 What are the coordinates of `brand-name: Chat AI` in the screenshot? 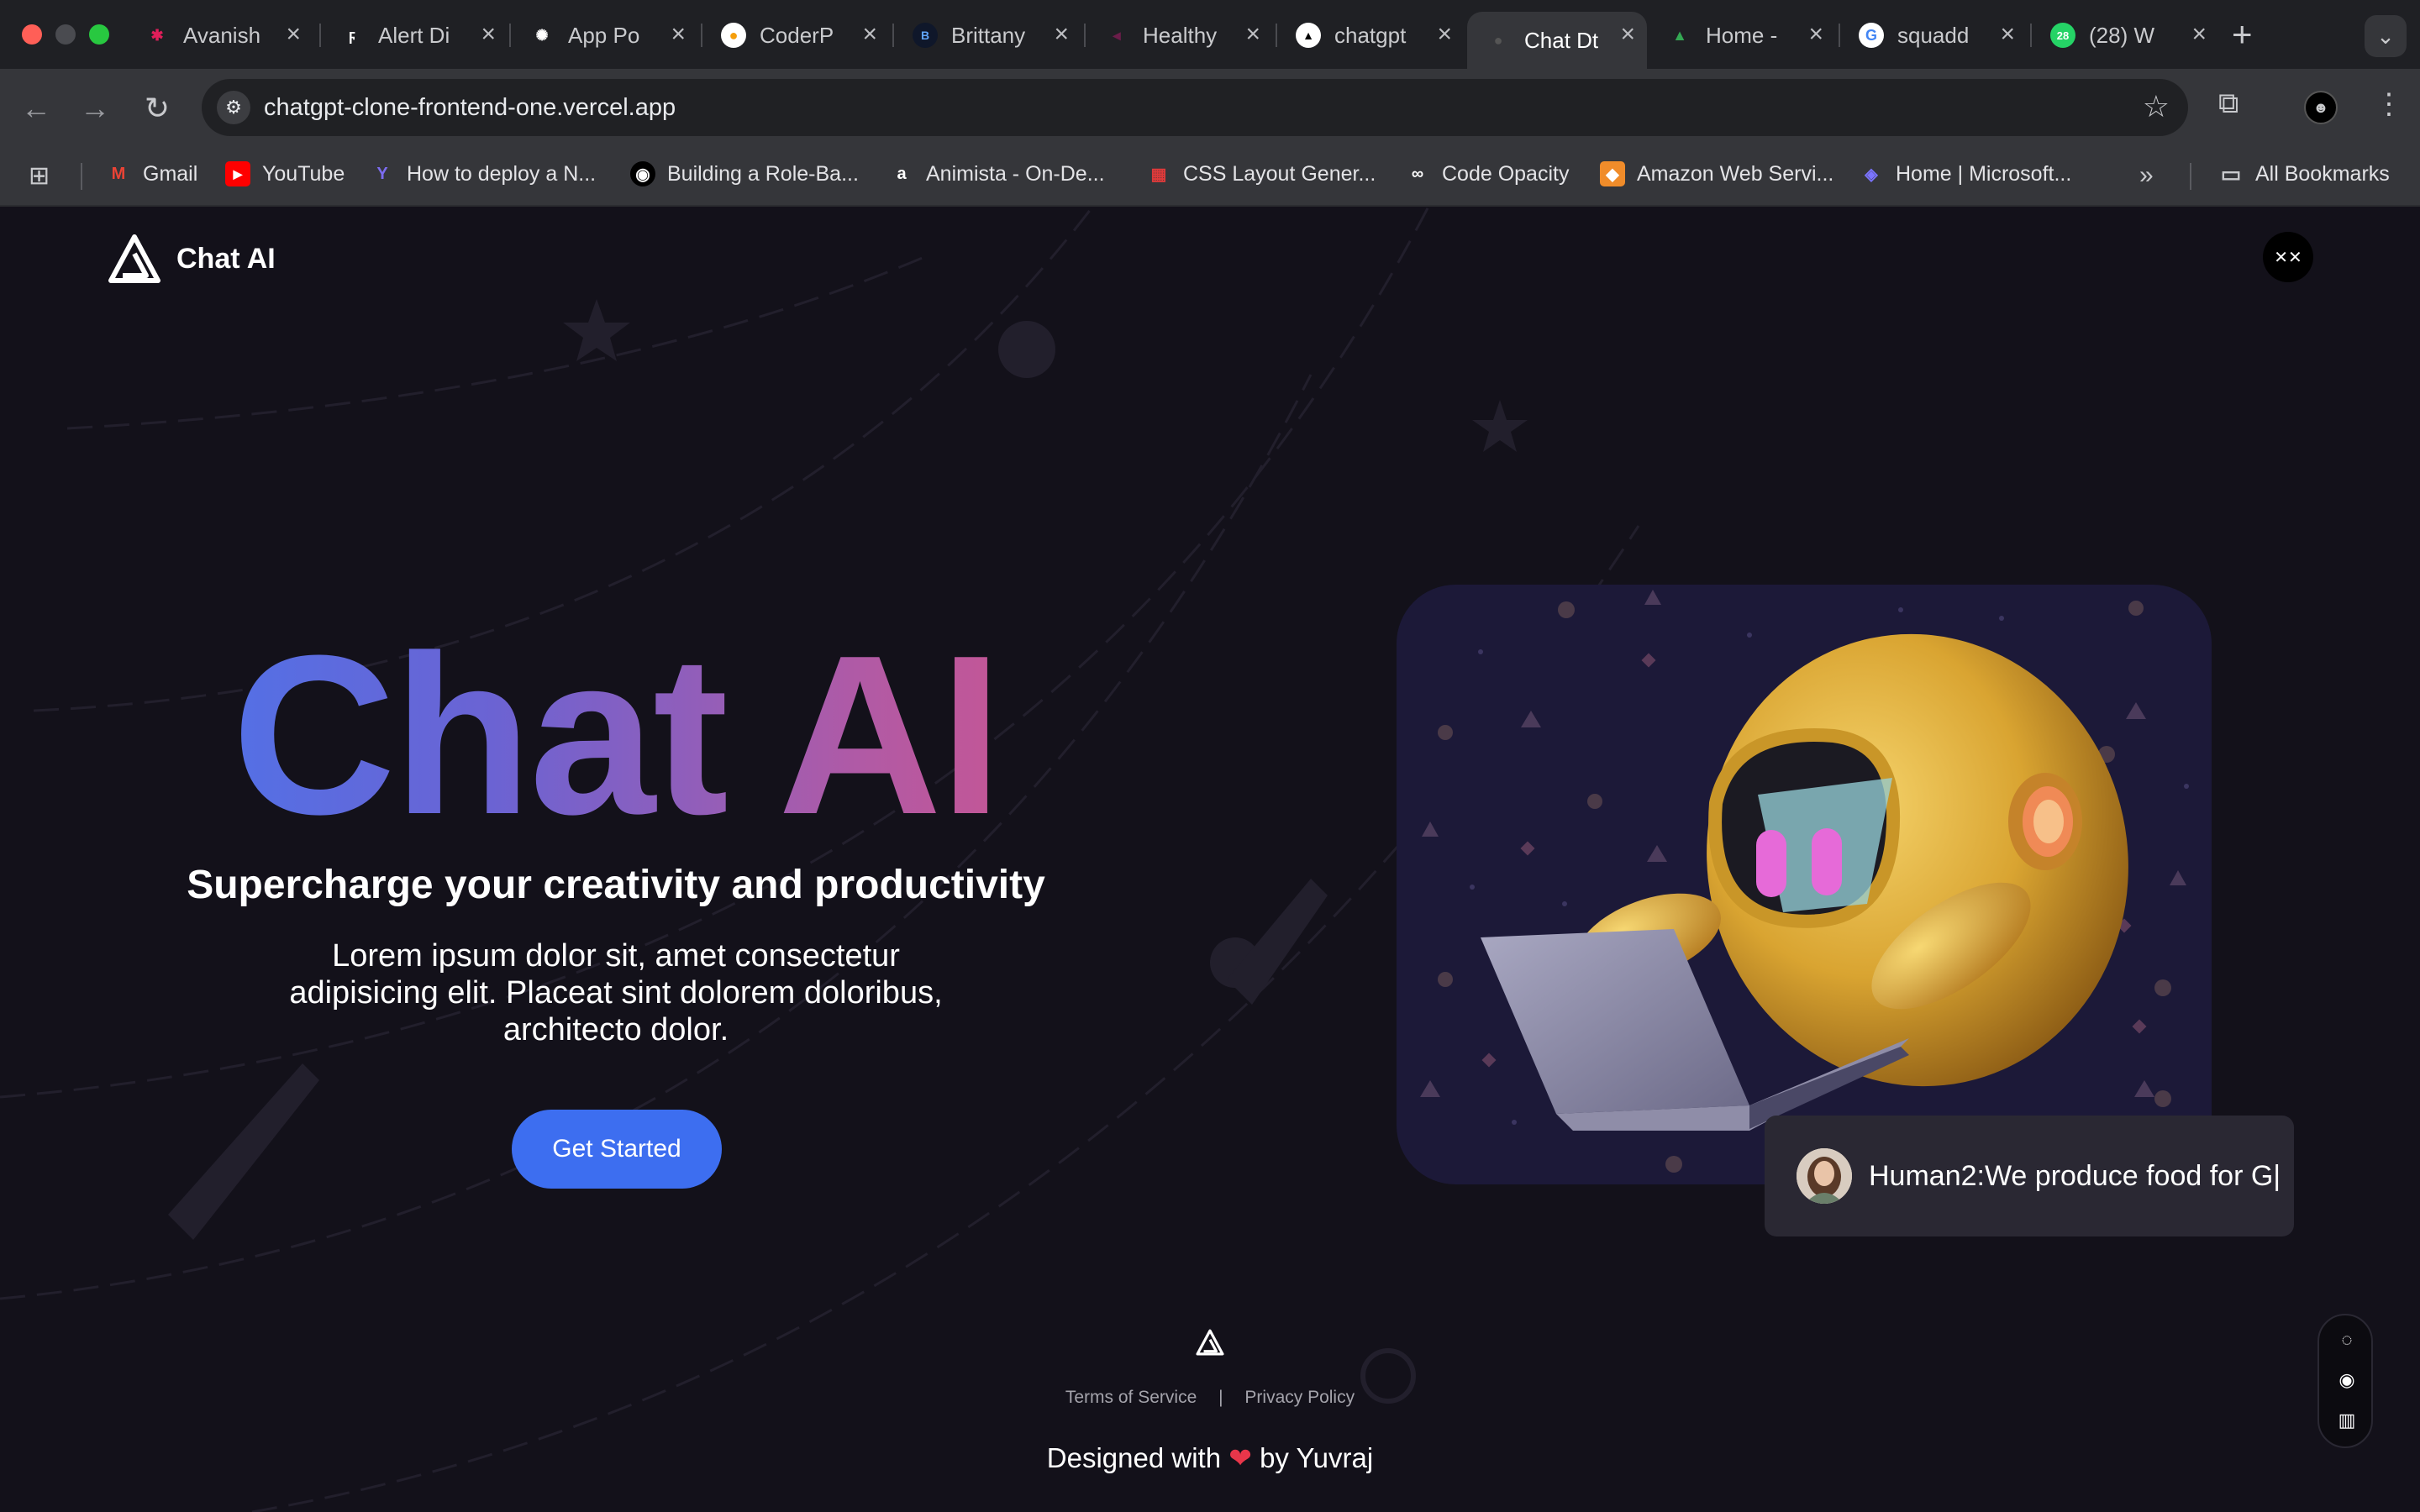 It's located at (226, 258).